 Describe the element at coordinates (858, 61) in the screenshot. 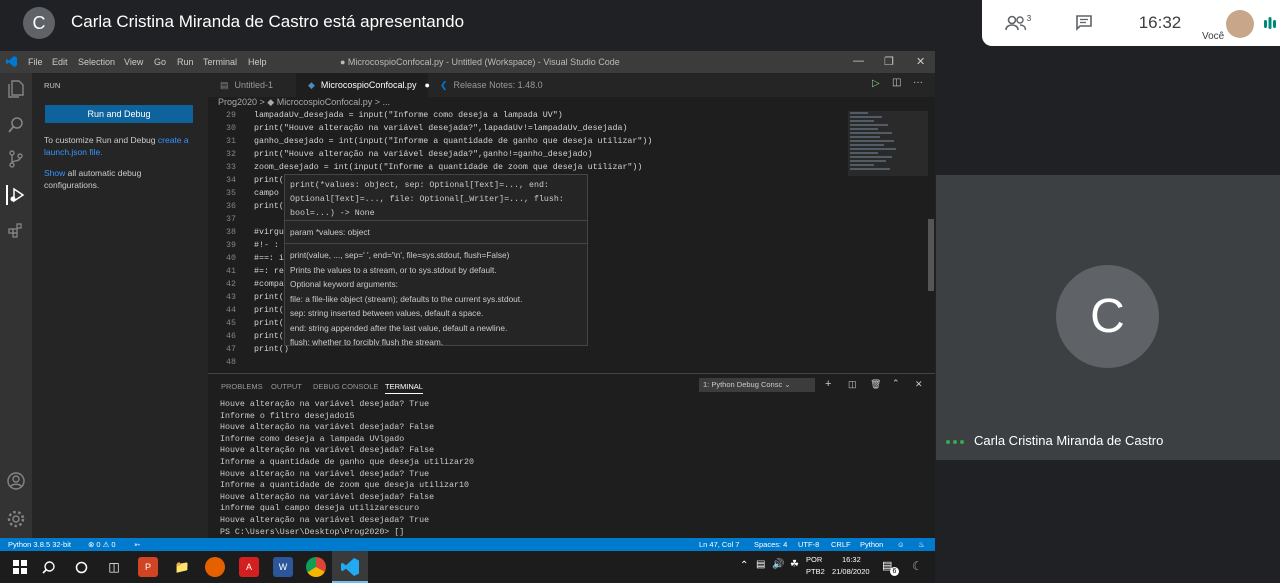

I see `minimize-icon: —` at that location.